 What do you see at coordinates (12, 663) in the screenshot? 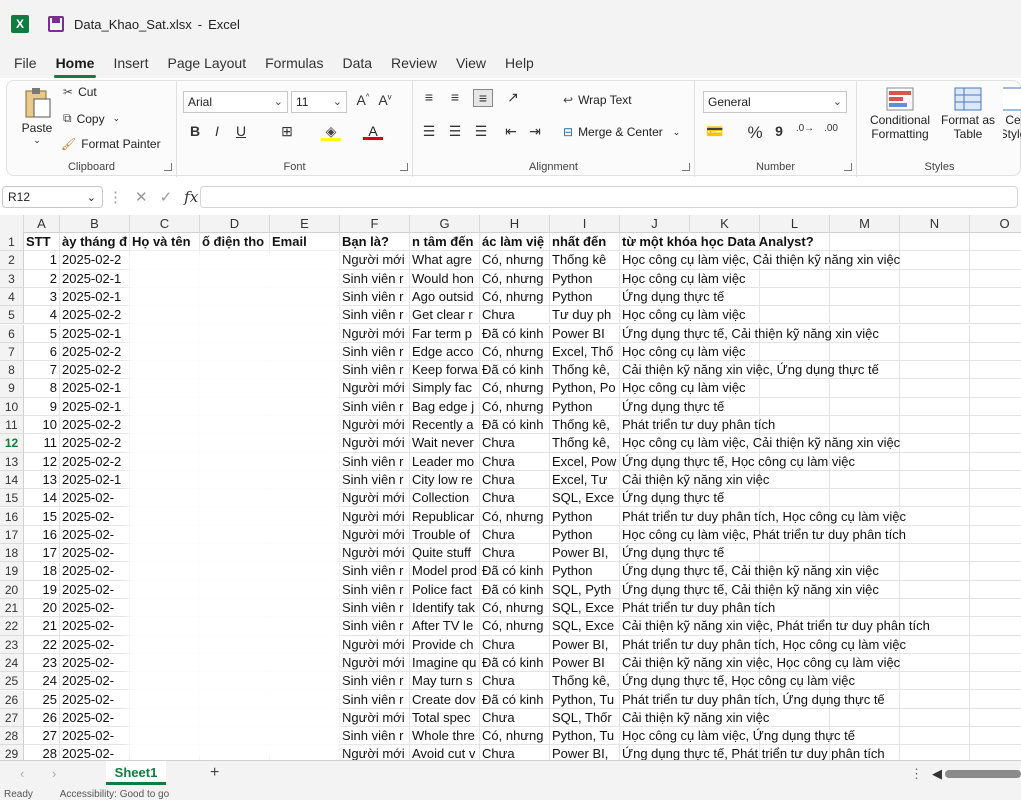
I see `row-header: 24` at bounding box center [12, 663].